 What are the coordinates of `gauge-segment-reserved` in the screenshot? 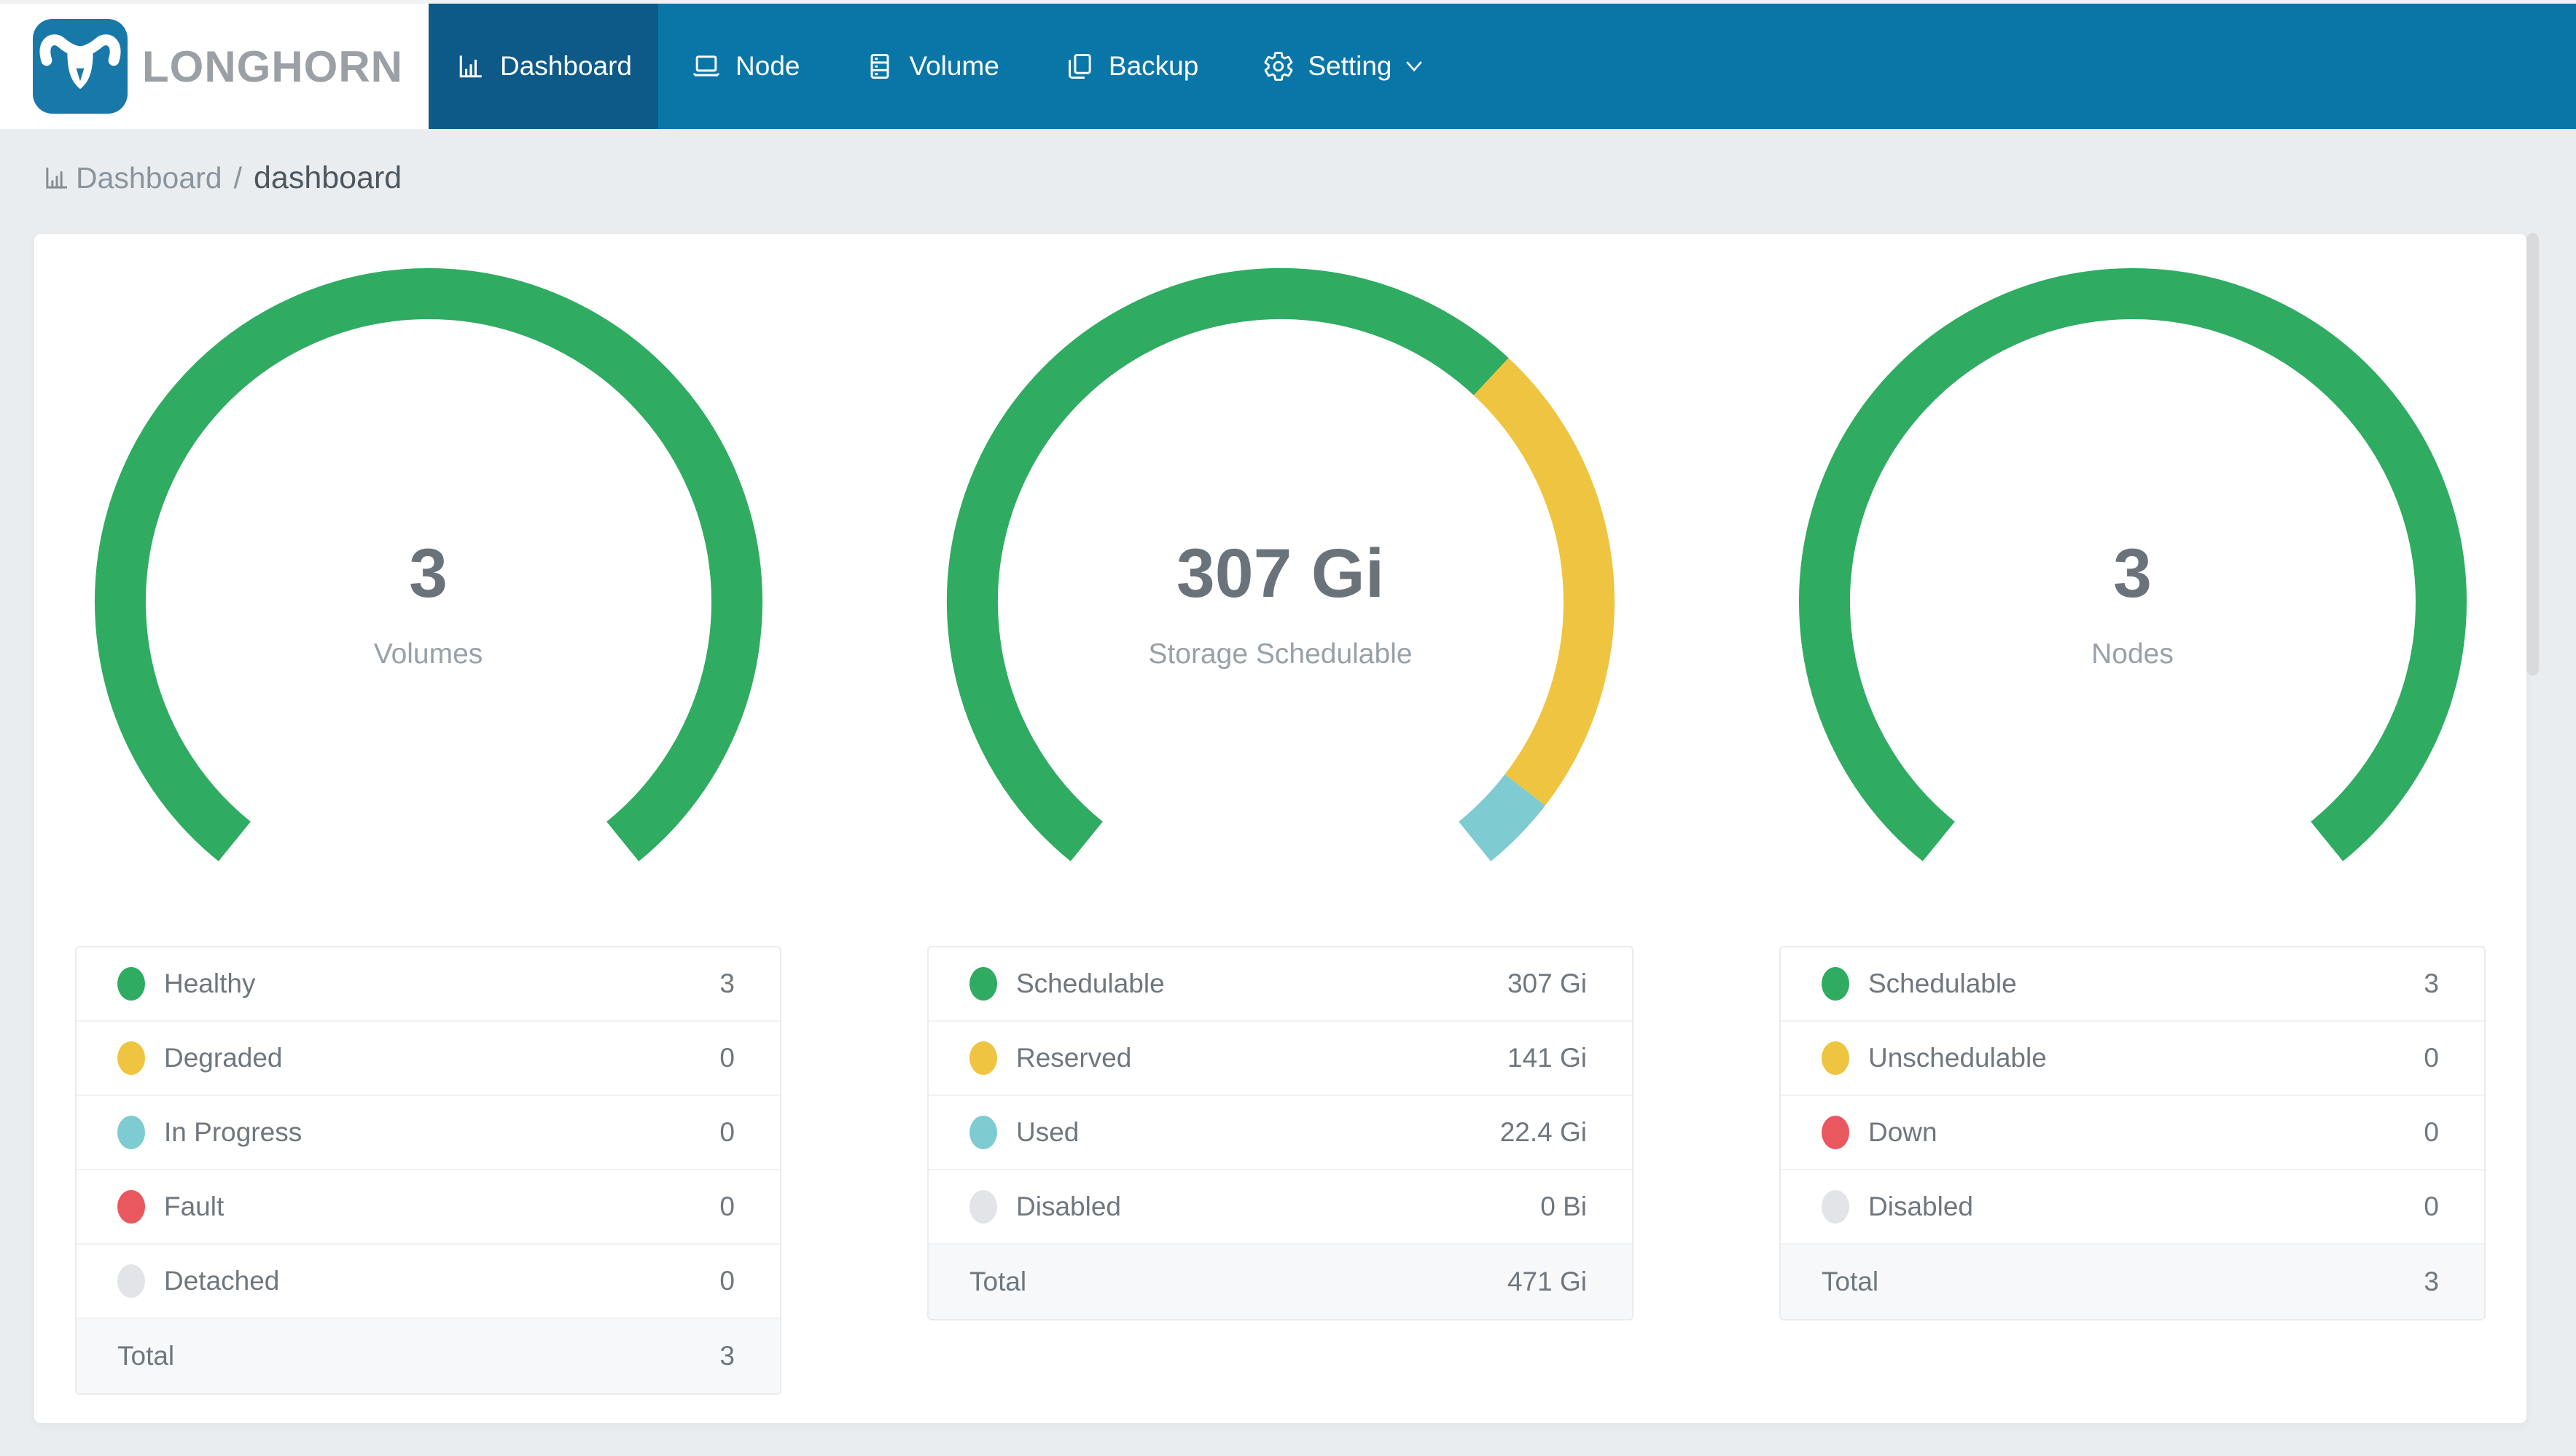 It's located at (1544, 582).